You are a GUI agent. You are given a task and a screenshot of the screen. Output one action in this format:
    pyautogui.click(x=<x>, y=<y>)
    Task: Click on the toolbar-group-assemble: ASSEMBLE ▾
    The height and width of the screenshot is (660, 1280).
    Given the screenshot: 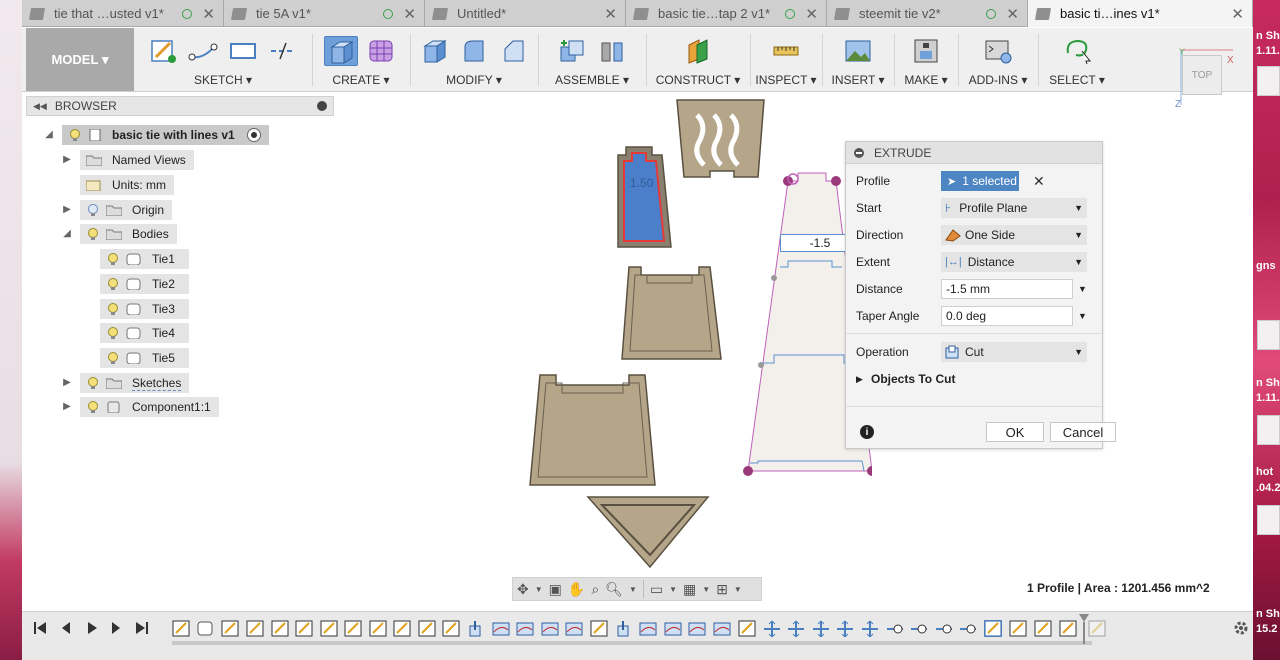 What is the action you would take?
    pyautogui.click(x=592, y=59)
    